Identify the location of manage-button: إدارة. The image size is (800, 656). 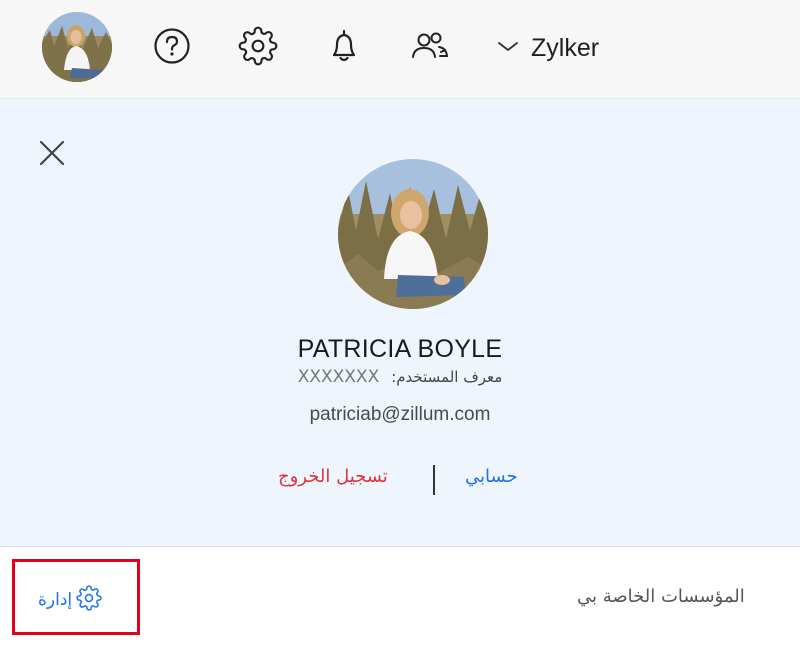
(70, 600).